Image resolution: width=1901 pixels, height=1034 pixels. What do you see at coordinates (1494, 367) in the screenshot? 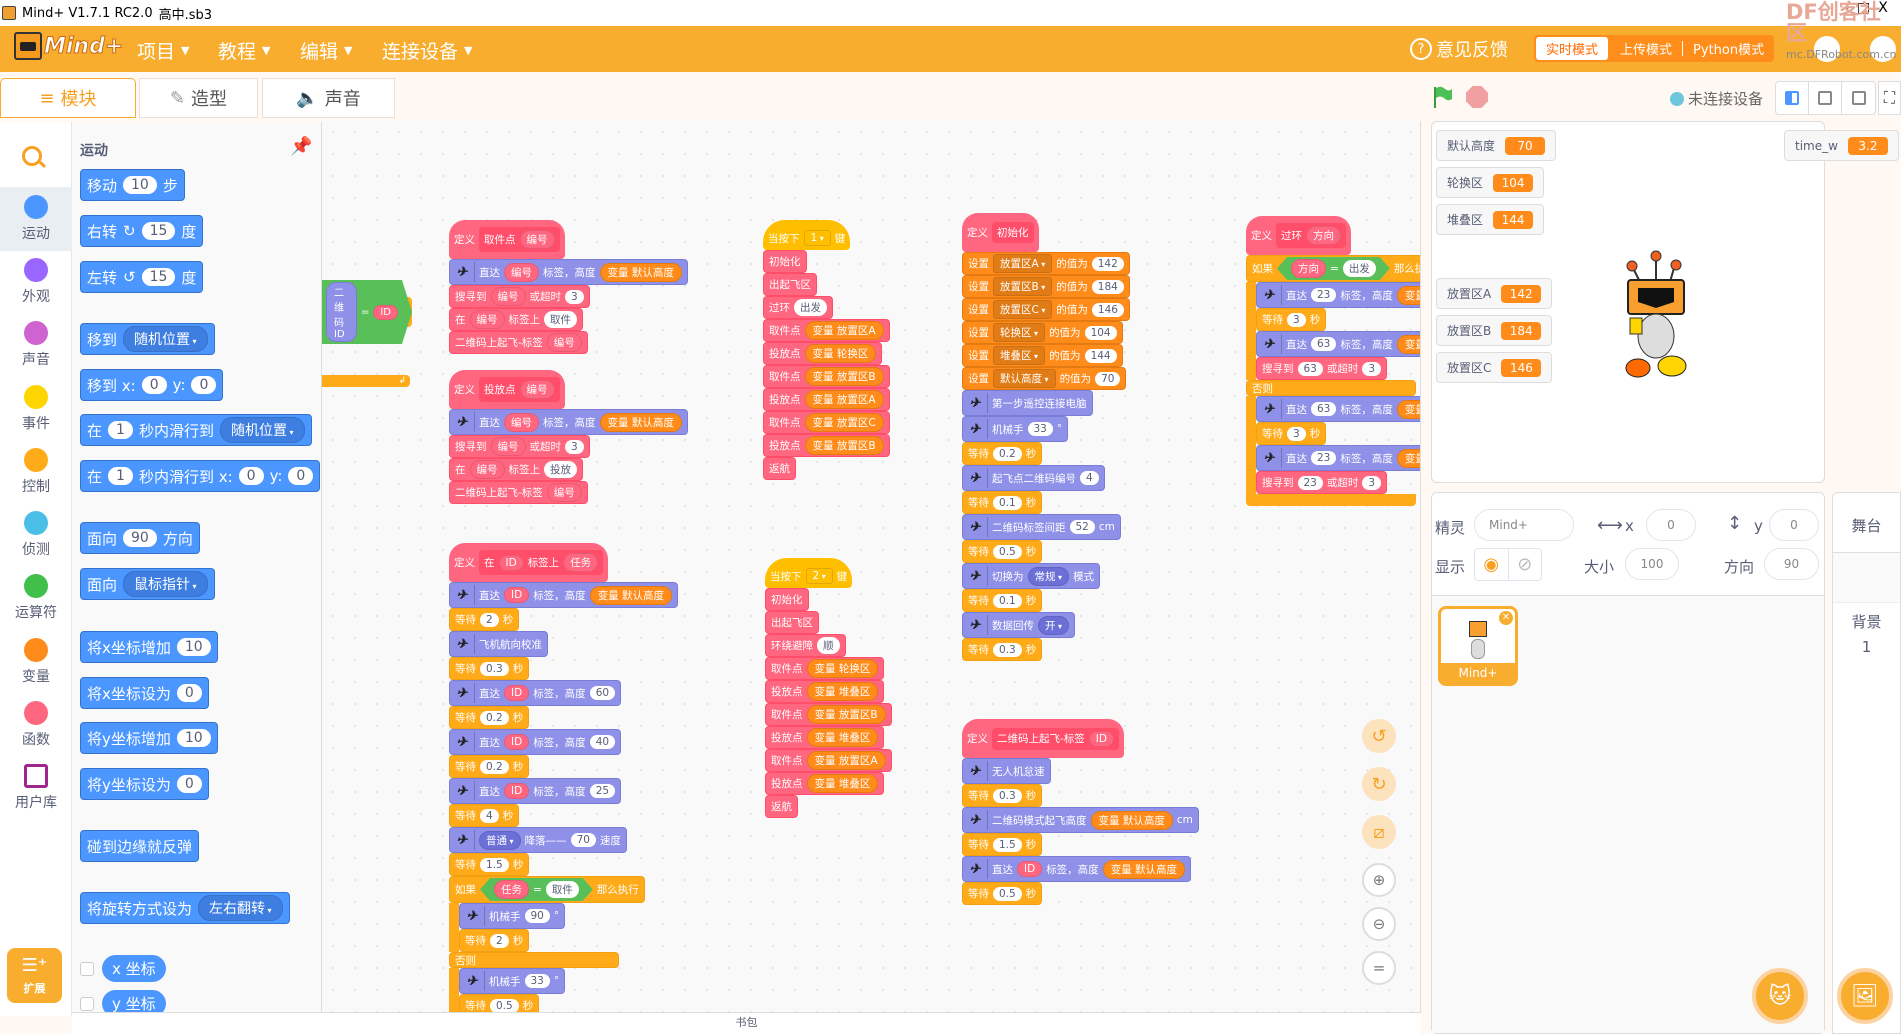
I see `variable-monitor: 放置区C 146` at bounding box center [1494, 367].